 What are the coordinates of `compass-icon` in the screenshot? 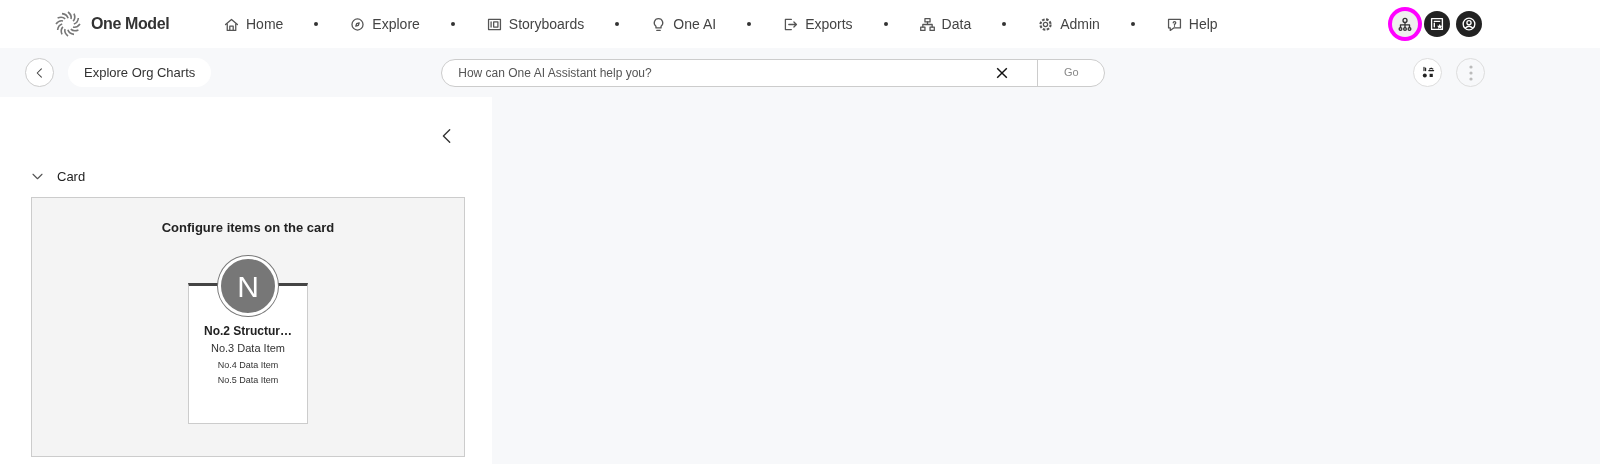 It's located at (358, 24).